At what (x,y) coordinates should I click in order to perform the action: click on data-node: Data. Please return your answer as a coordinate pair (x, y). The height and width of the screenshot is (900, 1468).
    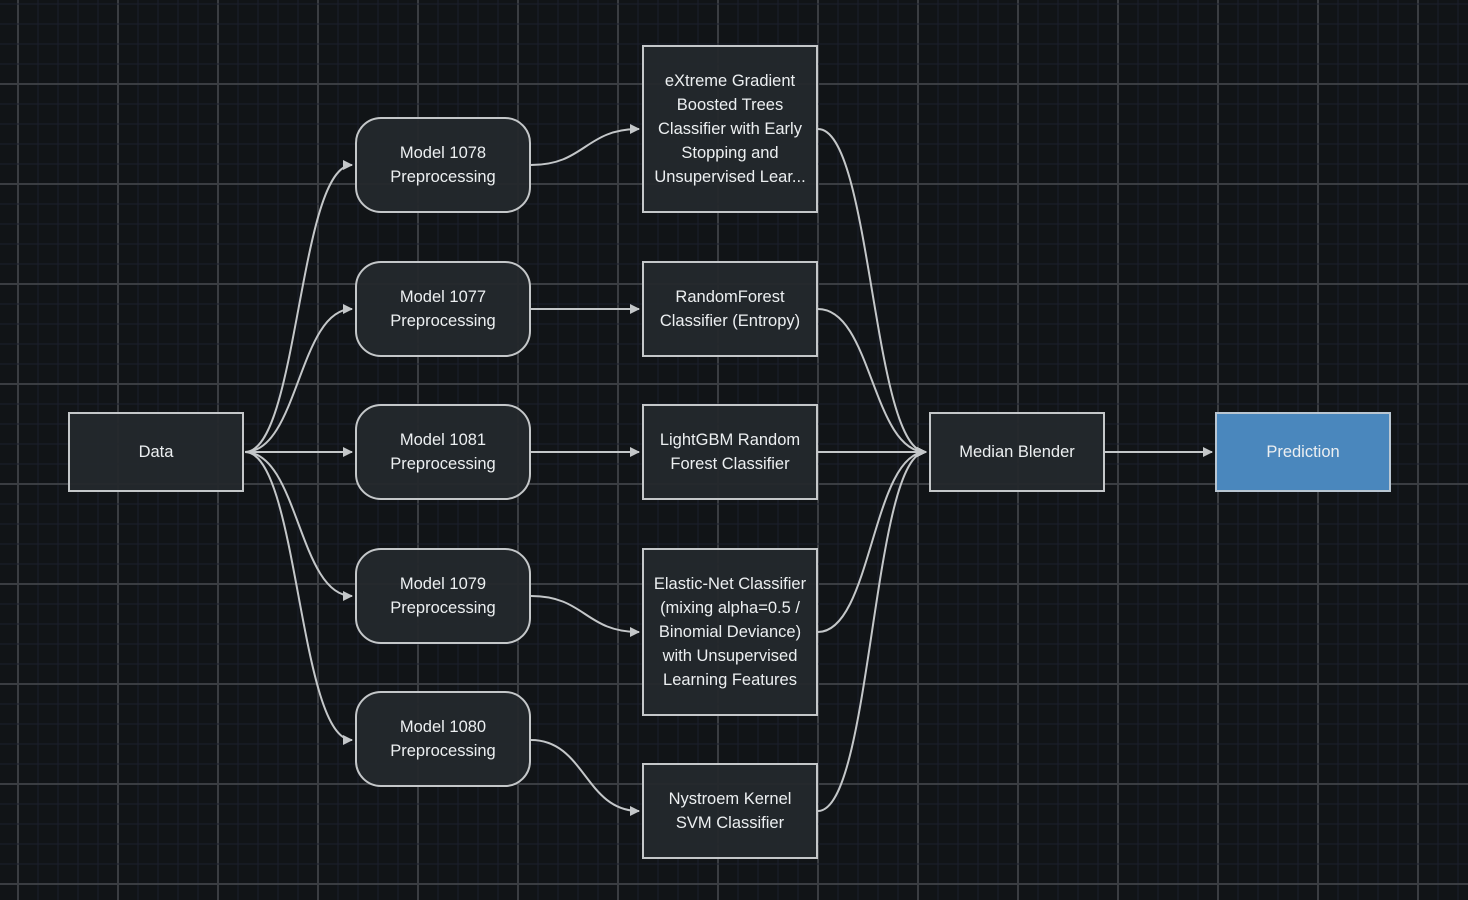
    Looking at the image, I should click on (156, 452).